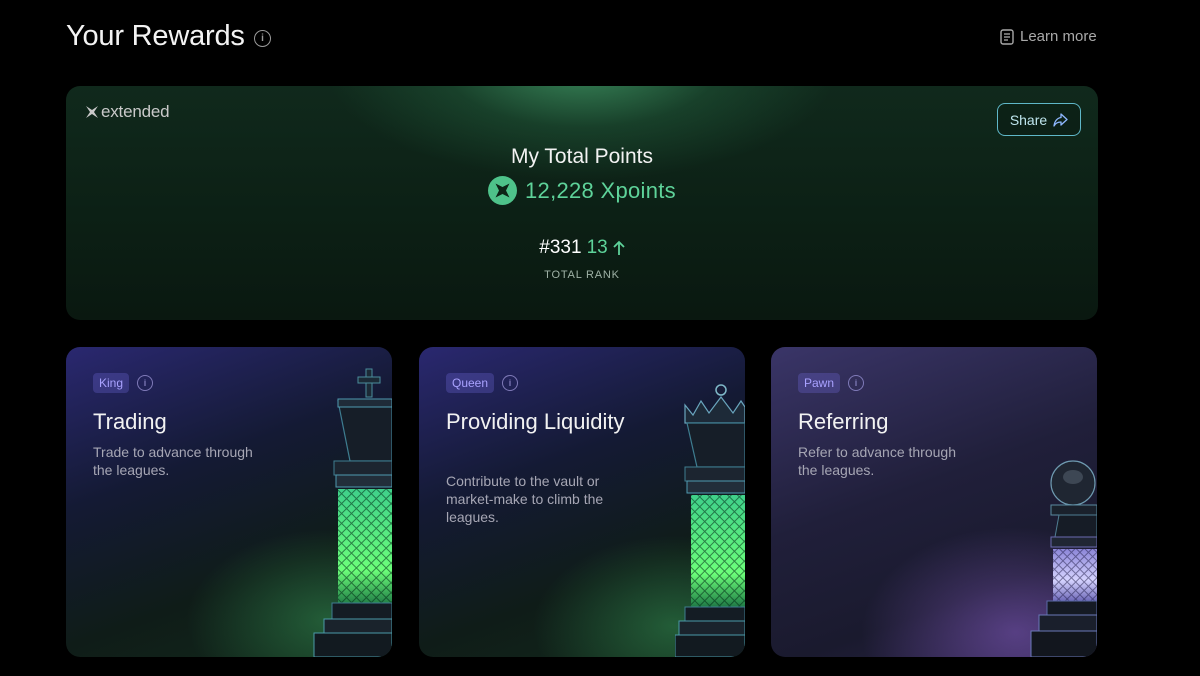  I want to click on page-title: Your Rewards, so click(155, 36).